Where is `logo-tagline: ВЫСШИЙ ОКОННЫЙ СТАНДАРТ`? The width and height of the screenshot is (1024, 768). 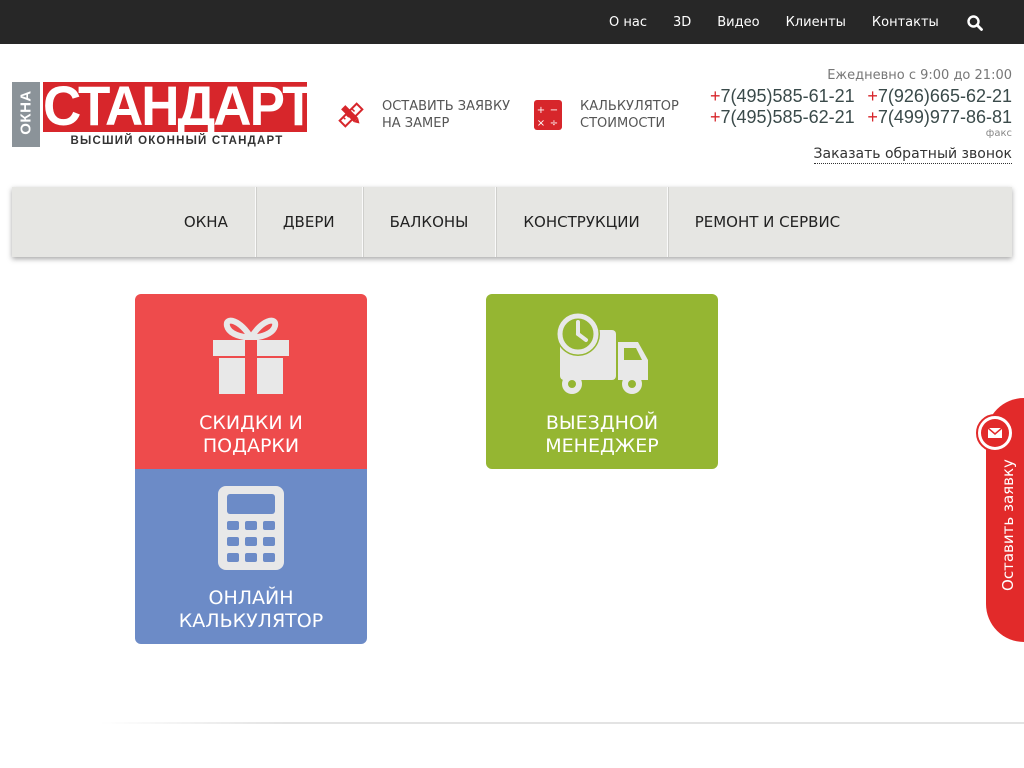 logo-tagline: ВЫСШИЙ ОКОННЫЙ СТАНДАРТ is located at coordinates (177, 141).